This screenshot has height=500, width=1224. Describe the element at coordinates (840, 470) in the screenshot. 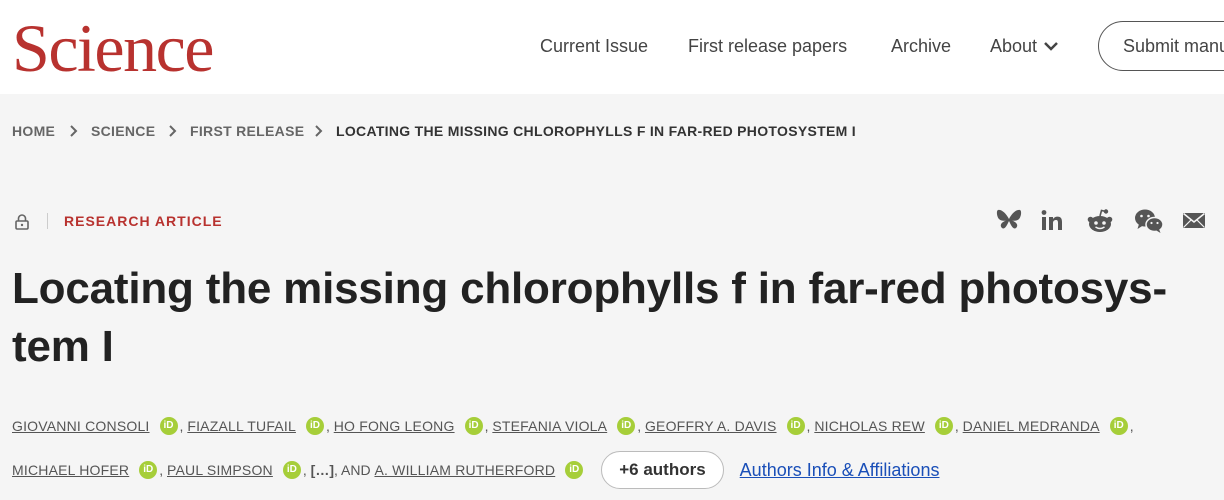

I see `authors-info-link: Authors Info & Affiliations` at that location.